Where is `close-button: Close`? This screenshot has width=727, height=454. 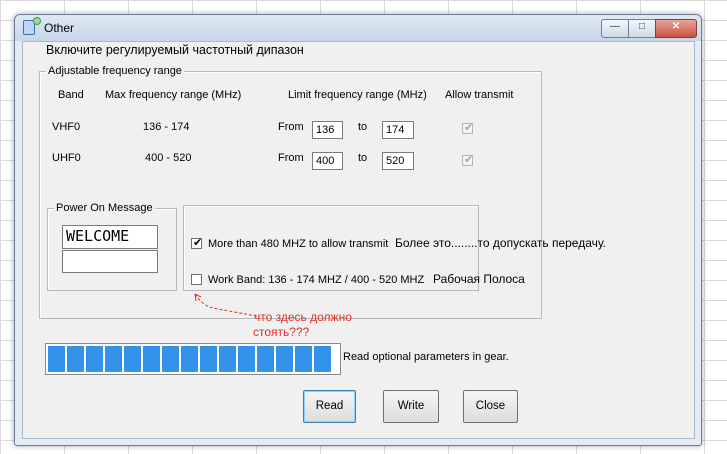 close-button: Close is located at coordinates (490, 406).